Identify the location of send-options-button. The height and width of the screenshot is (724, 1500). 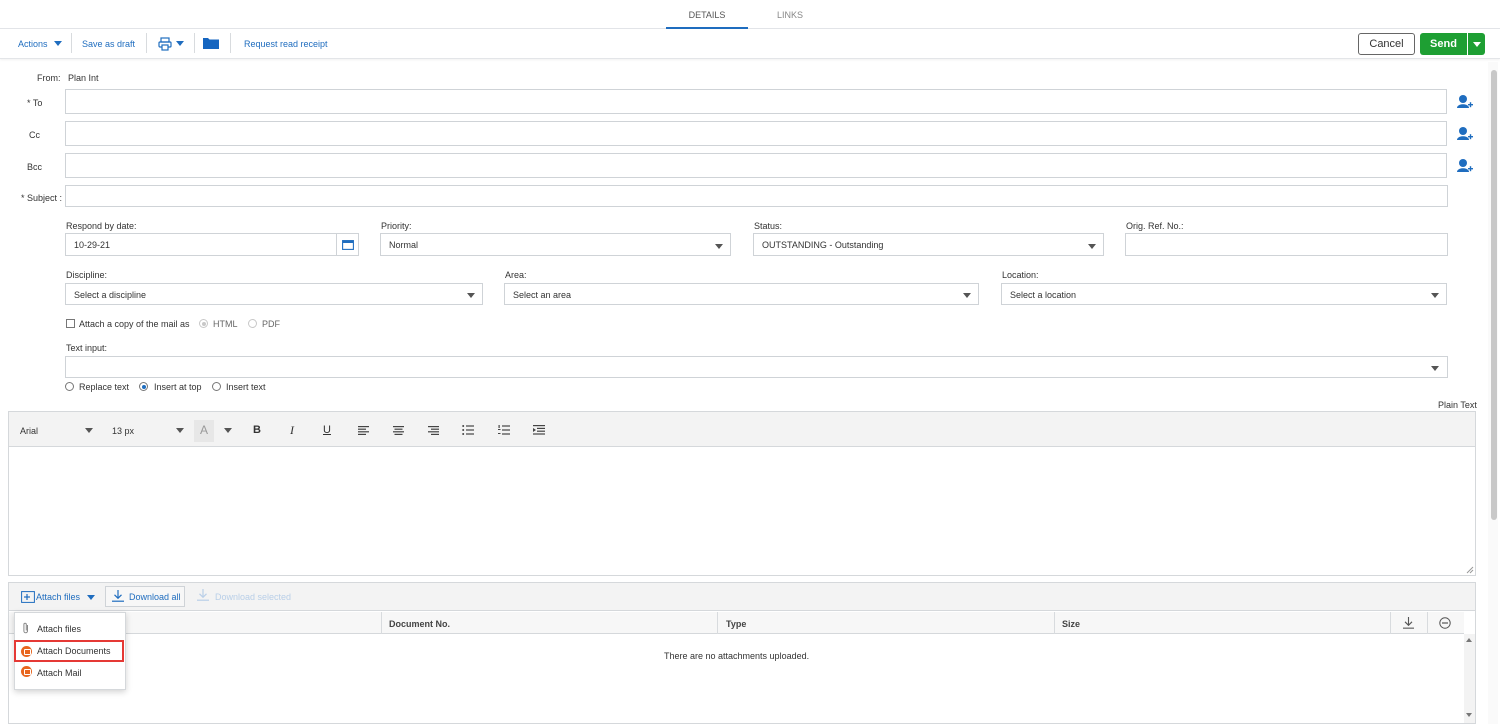
(1476, 44).